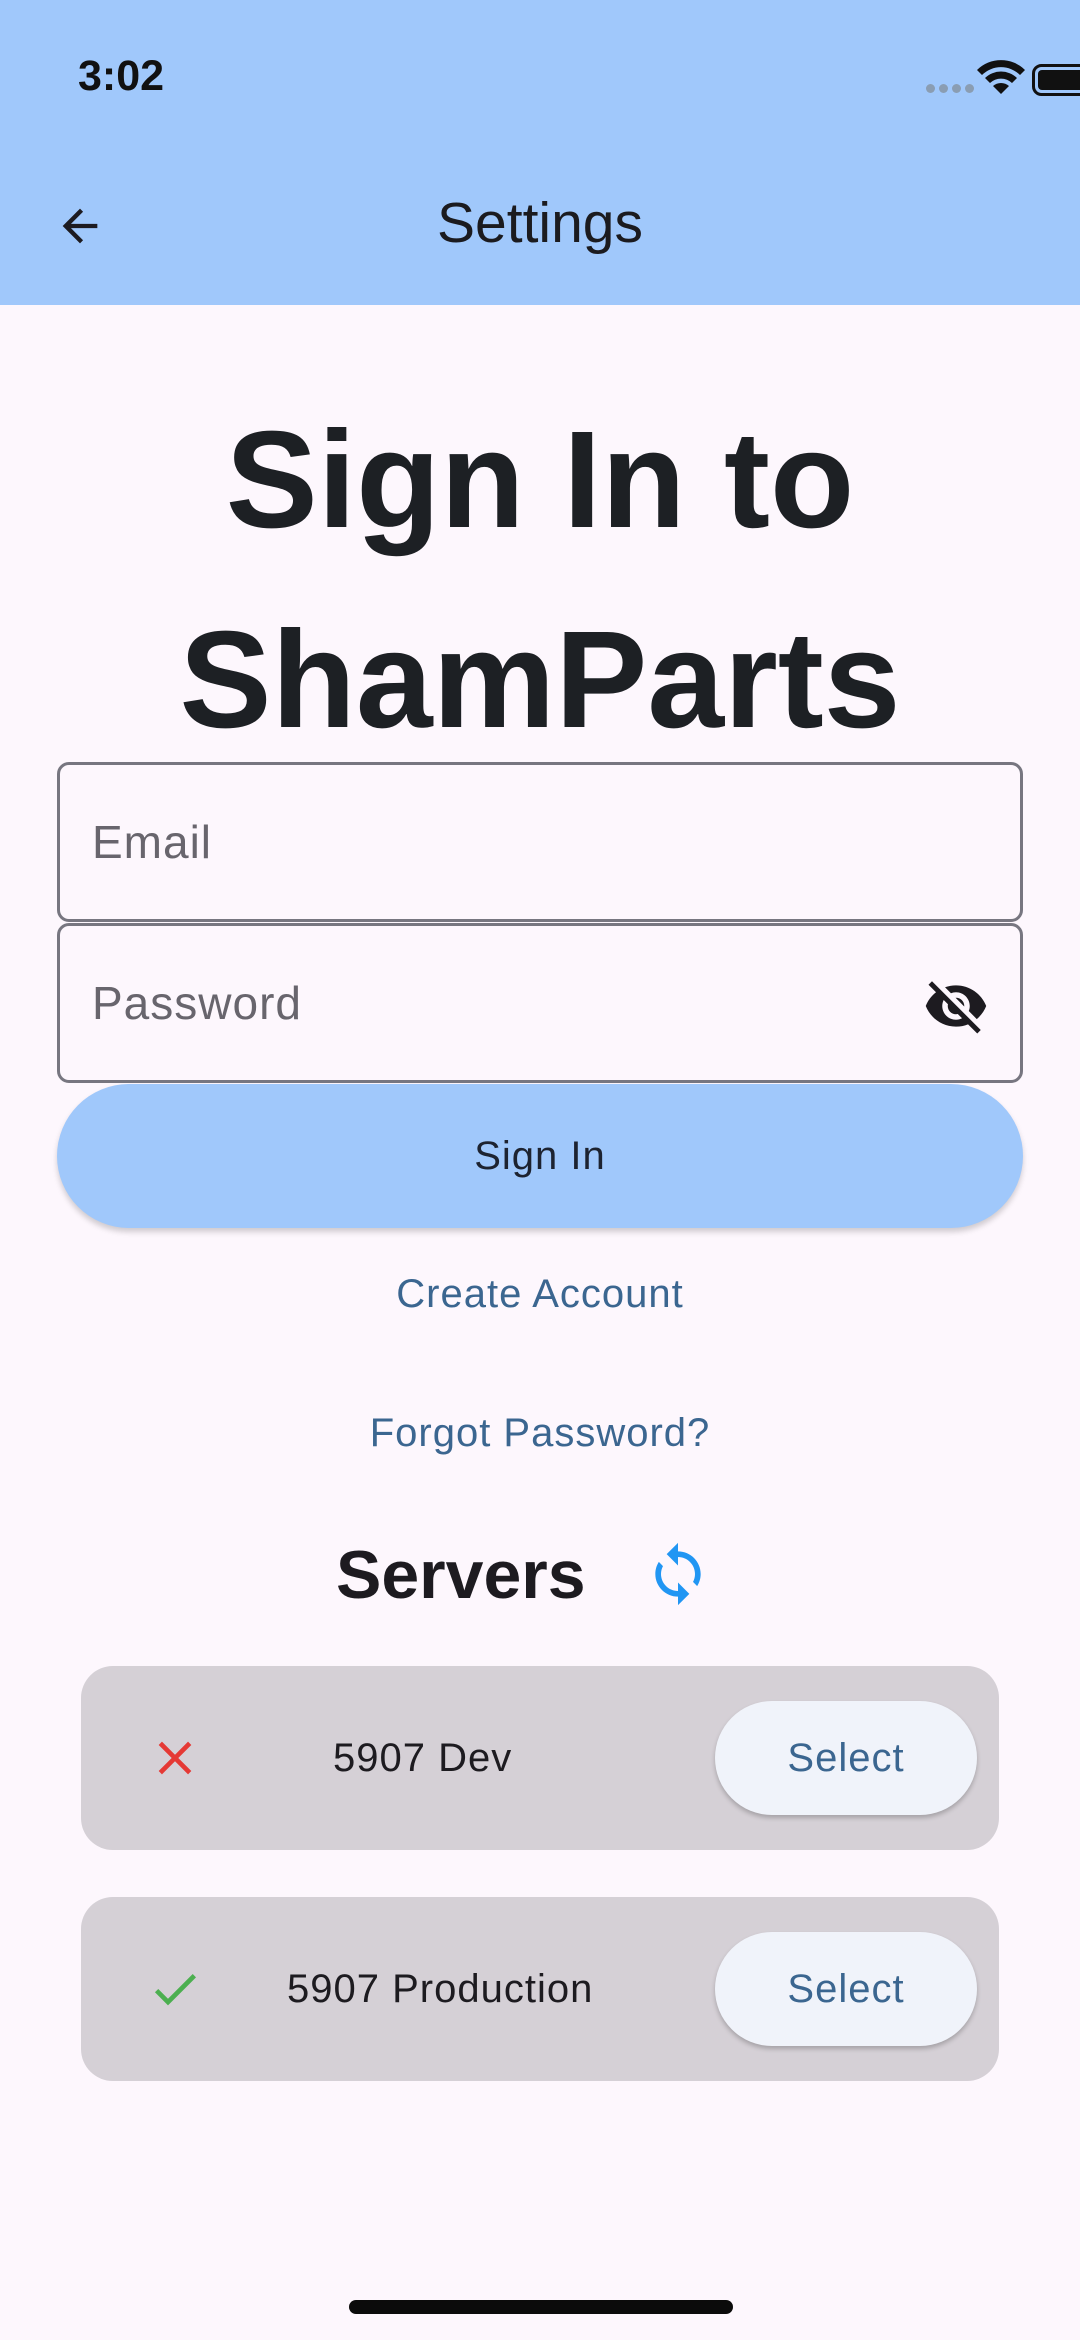 Image resolution: width=1080 pixels, height=2340 pixels. I want to click on forgot-password-link: Forgot Password?, so click(540, 1433).